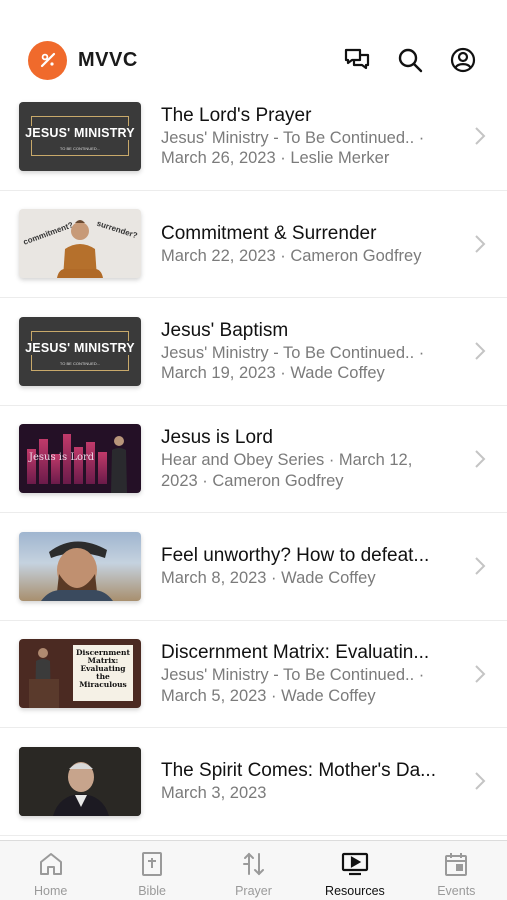  I want to click on sermon-thumbnail: Jesus is Lord, so click(80, 459).